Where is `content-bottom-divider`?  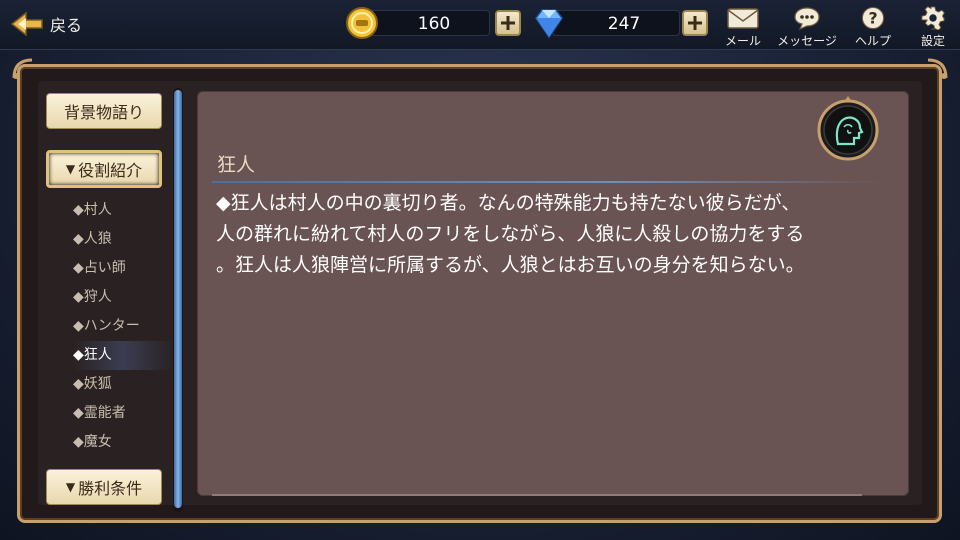
content-bottom-divider is located at coordinates (537, 495).